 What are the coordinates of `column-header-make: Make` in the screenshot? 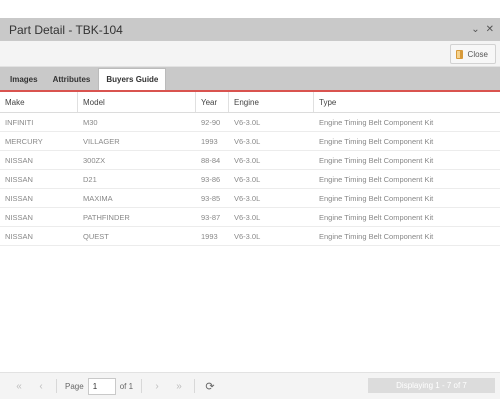 It's located at (39, 102).